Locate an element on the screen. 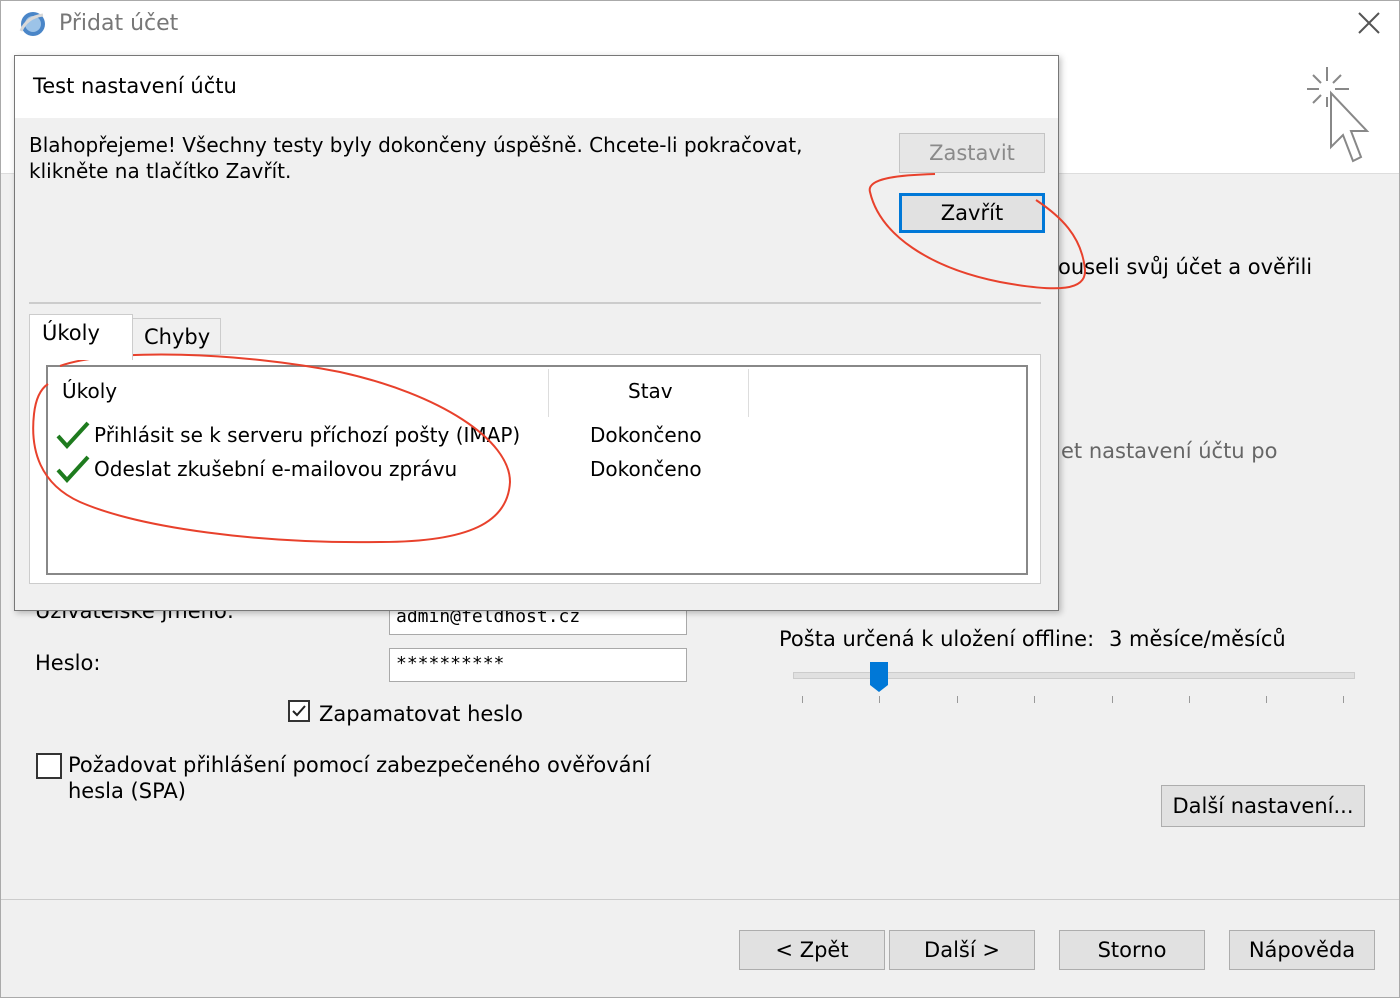  cancel-button: Storno is located at coordinates (1132, 950).